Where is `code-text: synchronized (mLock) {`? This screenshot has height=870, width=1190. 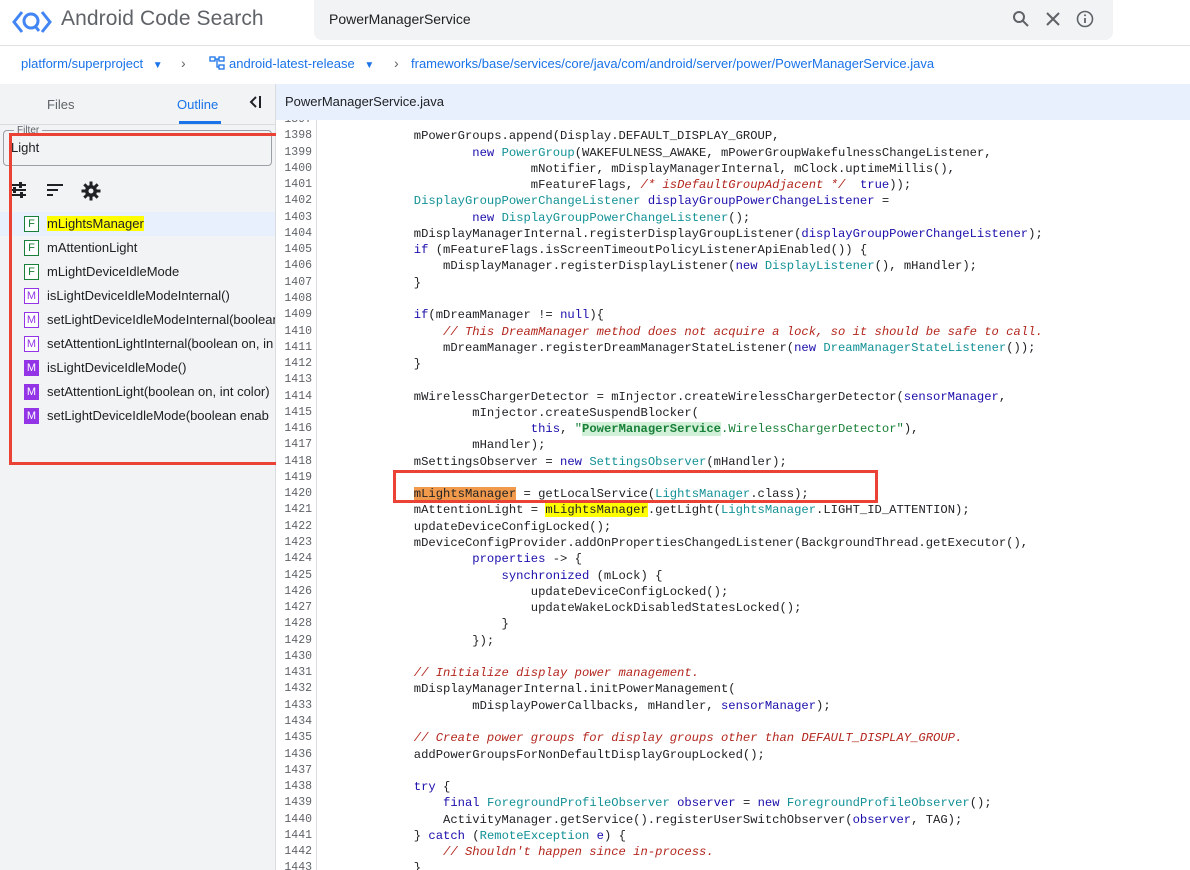
code-text: synchronized (mLock) { is located at coordinates (582, 575).